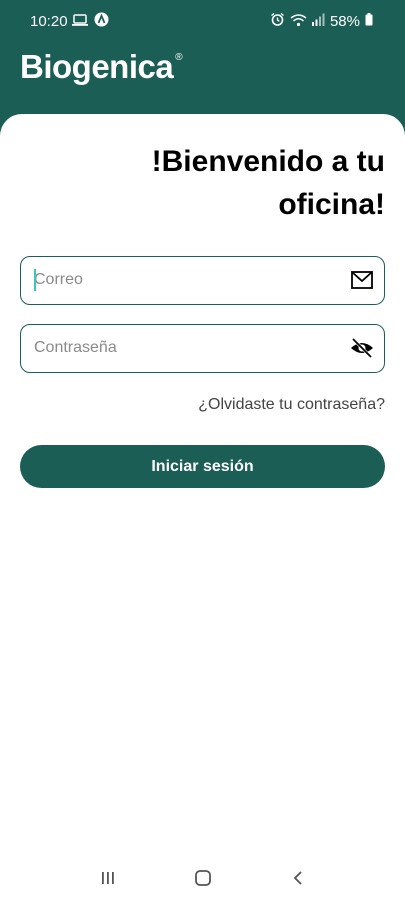  I want to click on battery-percent: 58%, so click(344, 21).